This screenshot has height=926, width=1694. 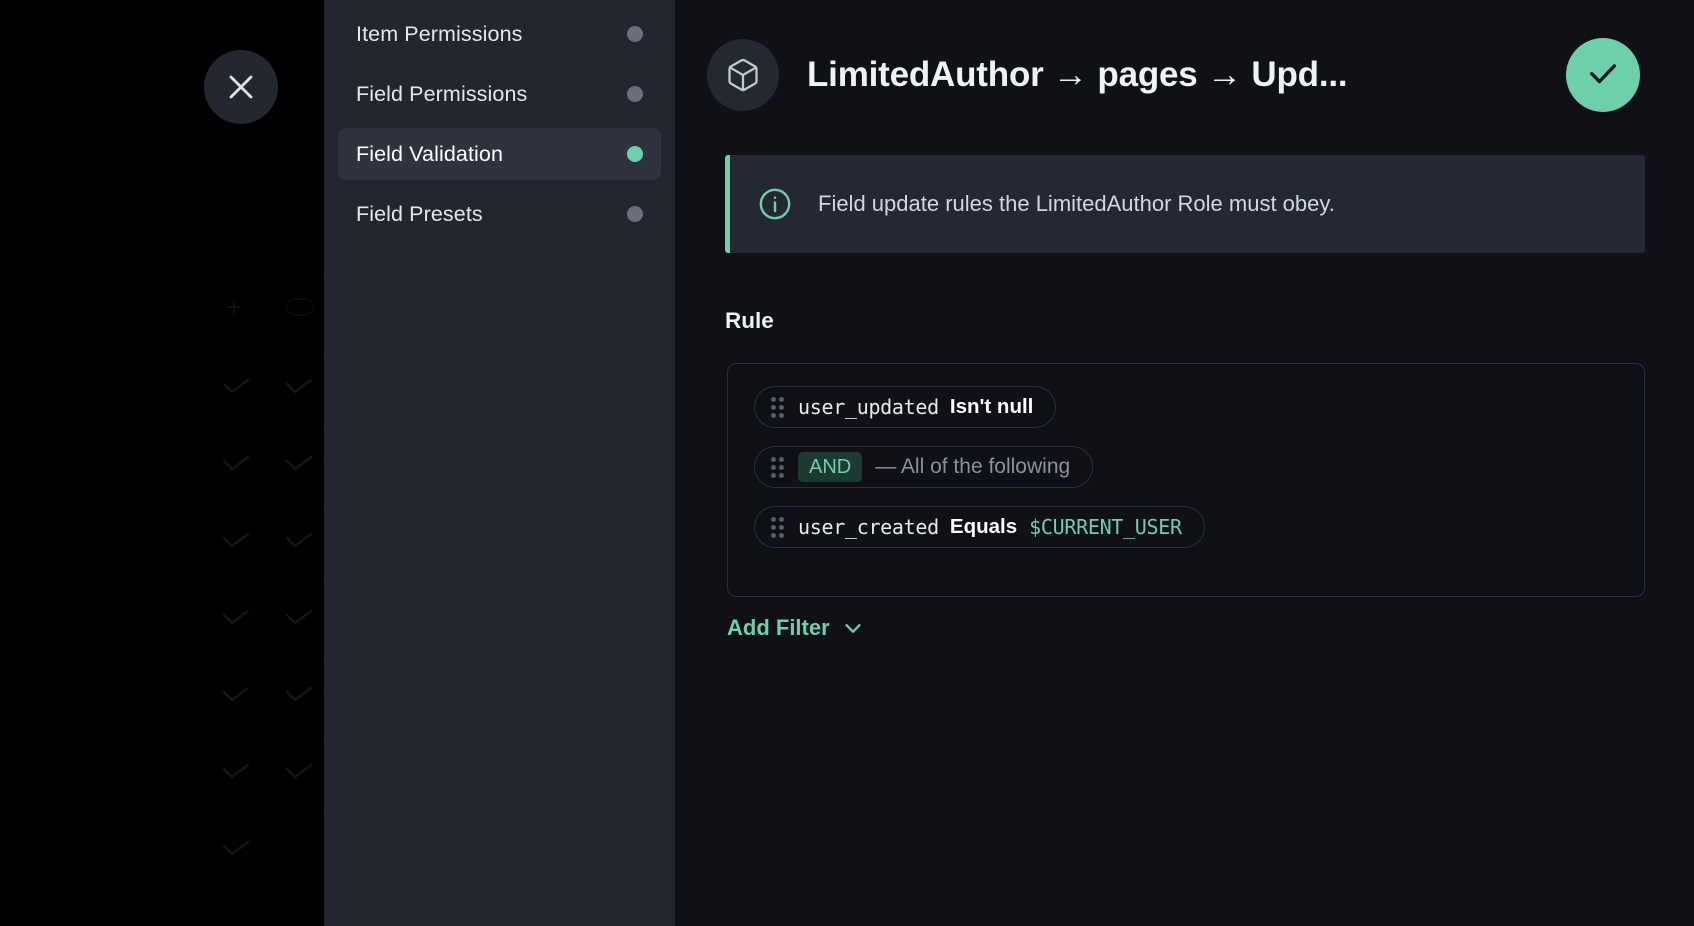 What do you see at coordinates (991, 406) in the screenshot?
I see `filter-operator: Isn't null` at bounding box center [991, 406].